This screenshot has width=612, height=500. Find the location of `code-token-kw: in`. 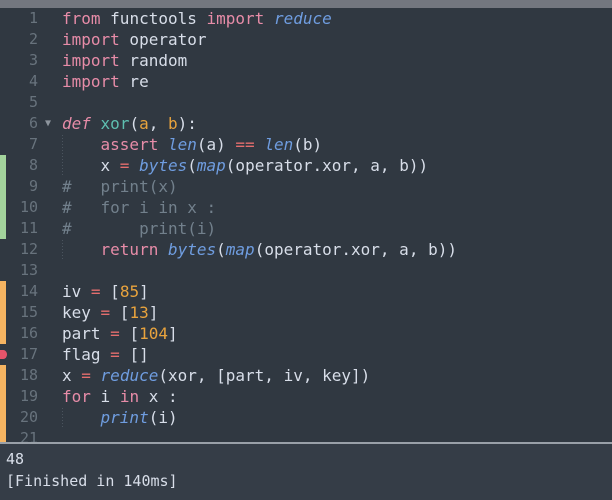

code-token-kw: in is located at coordinates (129, 396).